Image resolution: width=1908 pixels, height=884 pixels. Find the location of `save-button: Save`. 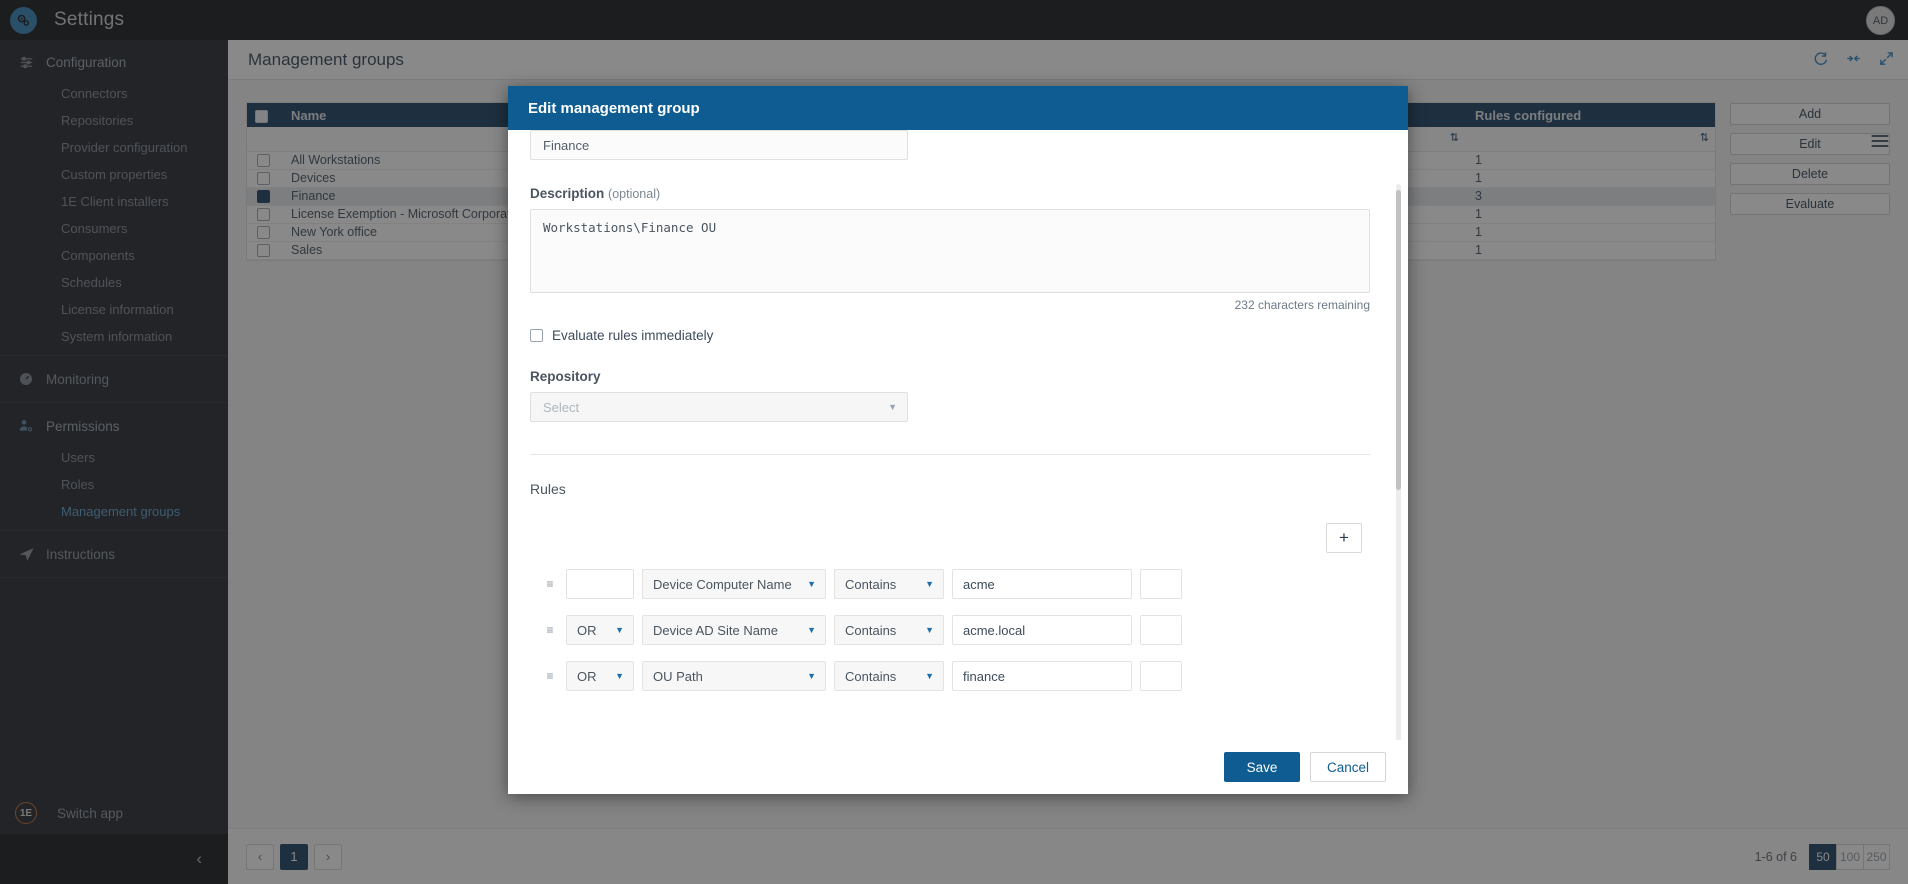

save-button: Save is located at coordinates (1262, 767).